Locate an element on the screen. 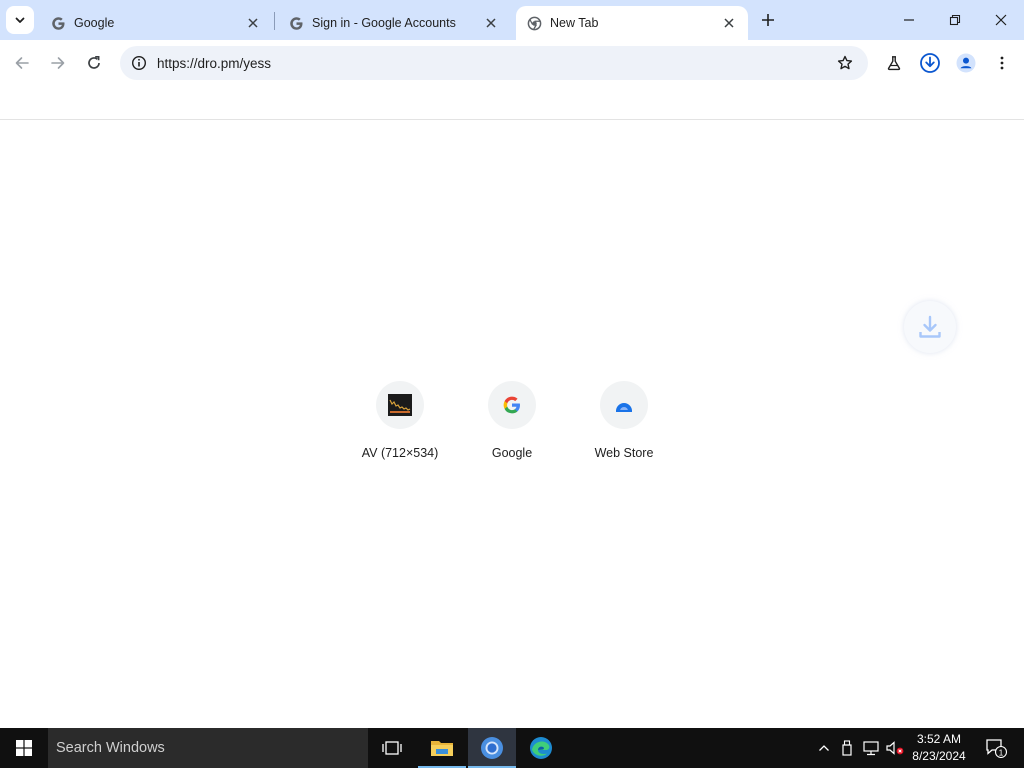 This screenshot has width=1024, height=768. show-hidden-icons-button is located at coordinates (824, 748).